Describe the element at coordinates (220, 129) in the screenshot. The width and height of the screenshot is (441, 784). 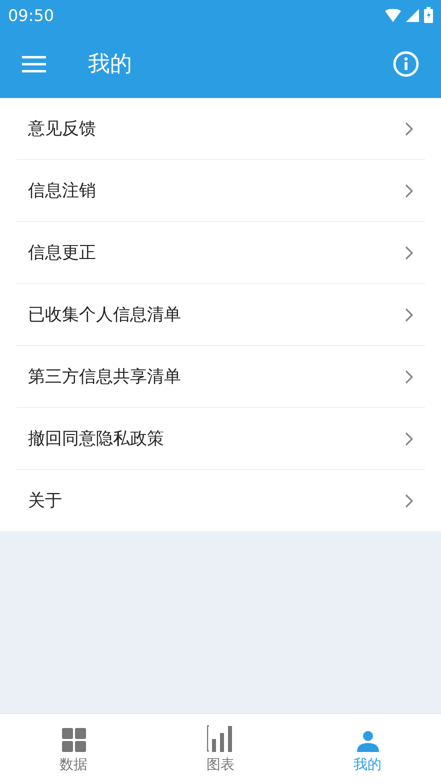
I see `menu-item: 意见反馈` at that location.